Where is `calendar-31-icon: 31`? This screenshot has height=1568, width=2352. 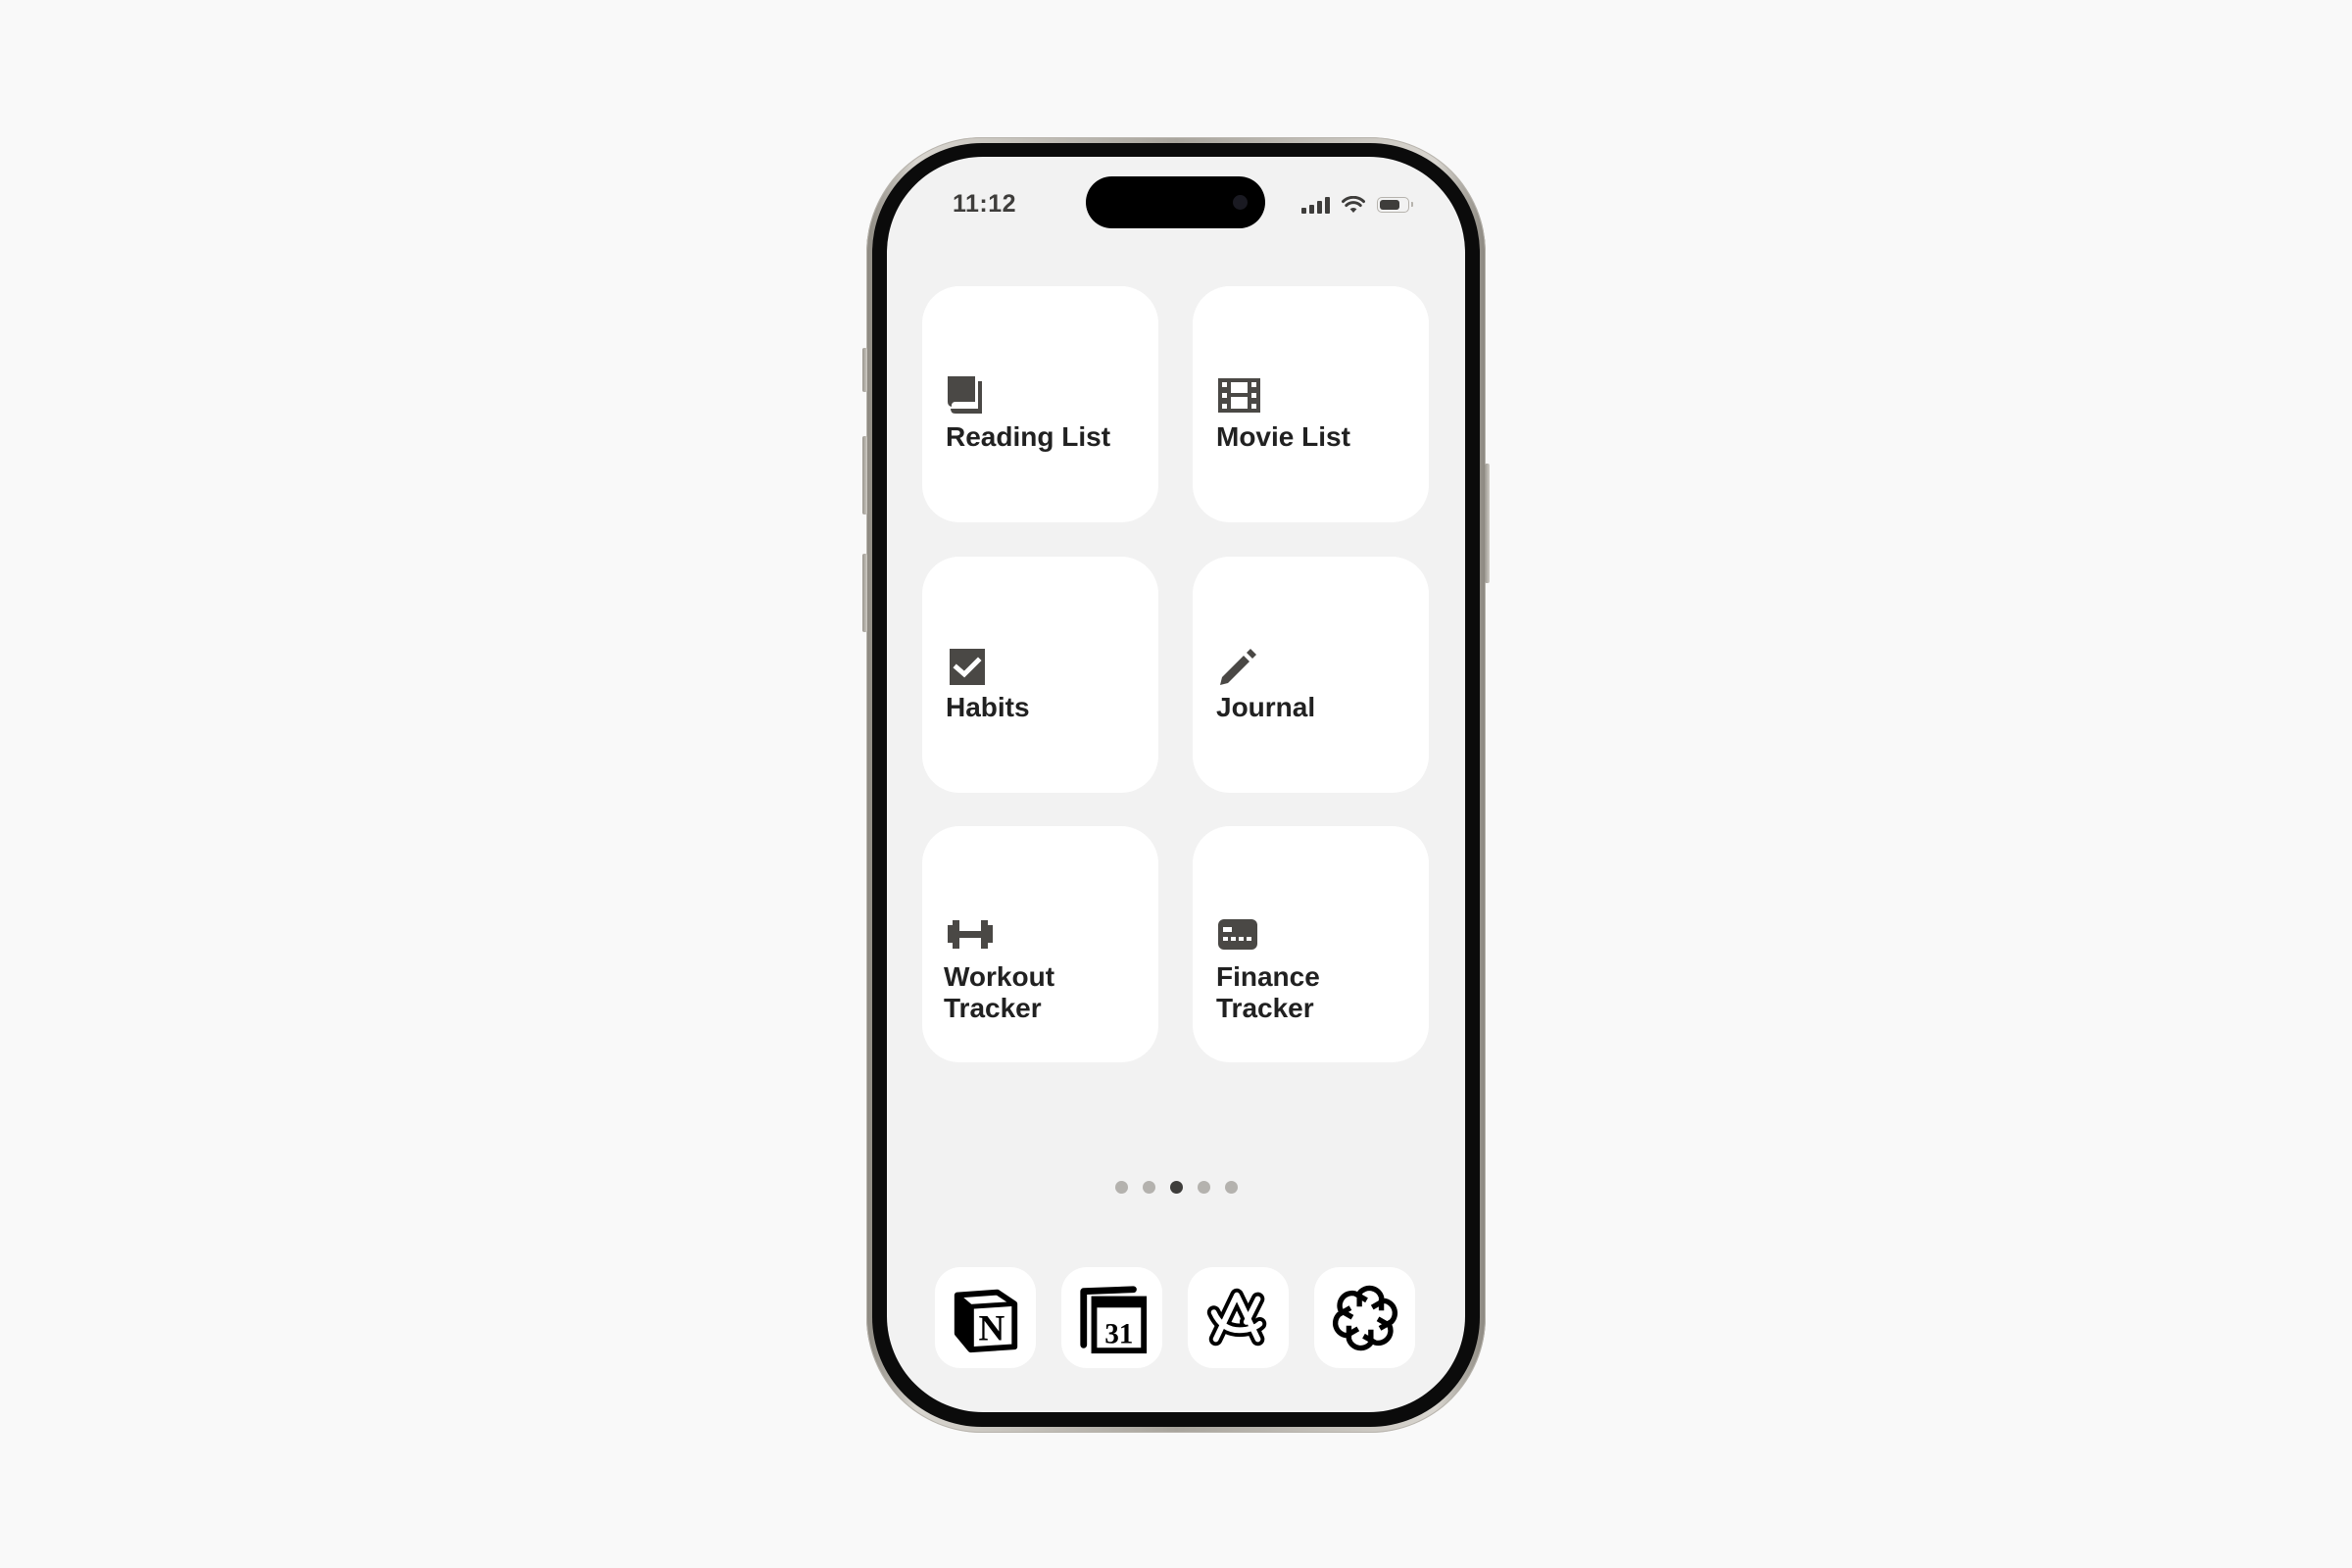 calendar-31-icon: 31 is located at coordinates (1113, 1319).